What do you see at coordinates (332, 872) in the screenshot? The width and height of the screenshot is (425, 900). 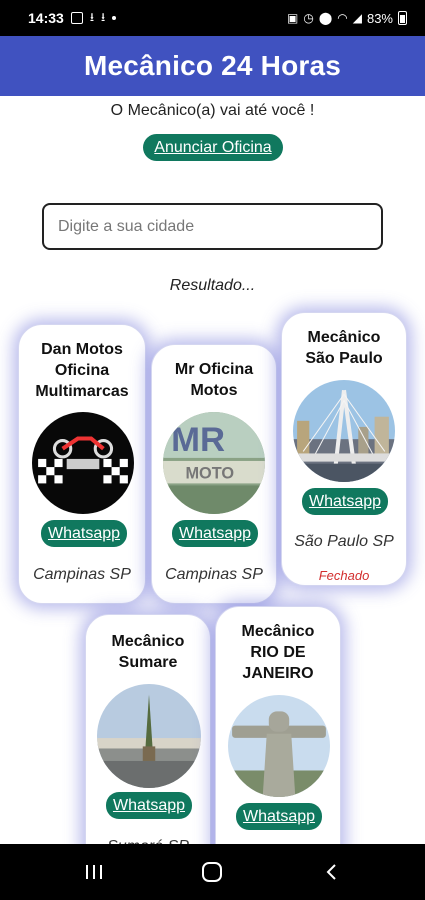 I see `back-icon` at bounding box center [332, 872].